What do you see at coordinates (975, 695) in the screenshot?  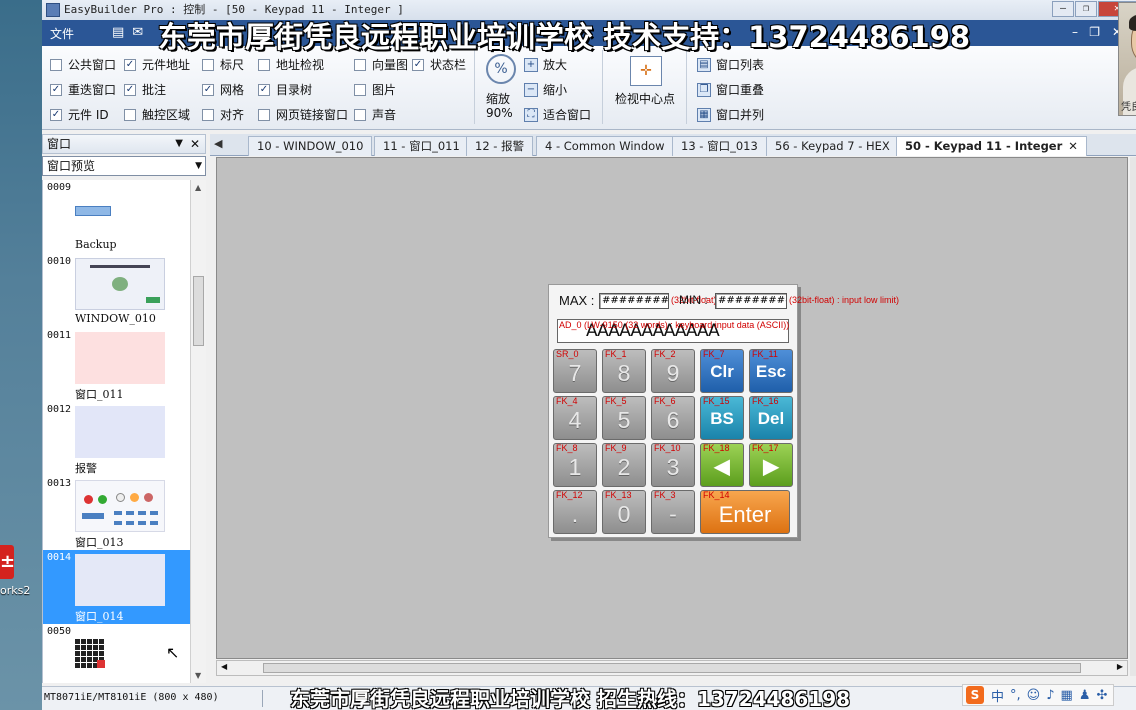 I see `ime-logo-icon: S` at bounding box center [975, 695].